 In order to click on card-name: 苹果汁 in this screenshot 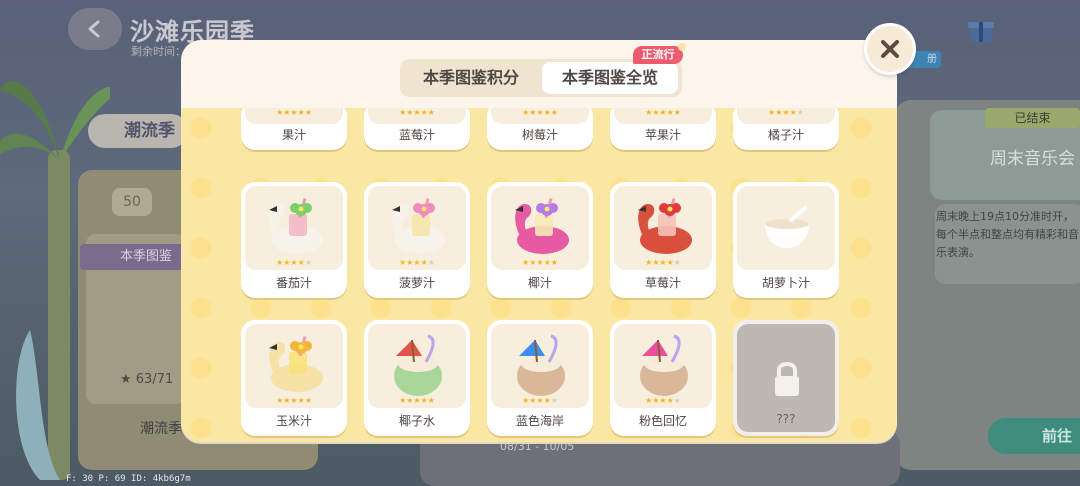, I will do `click(662, 135)`.